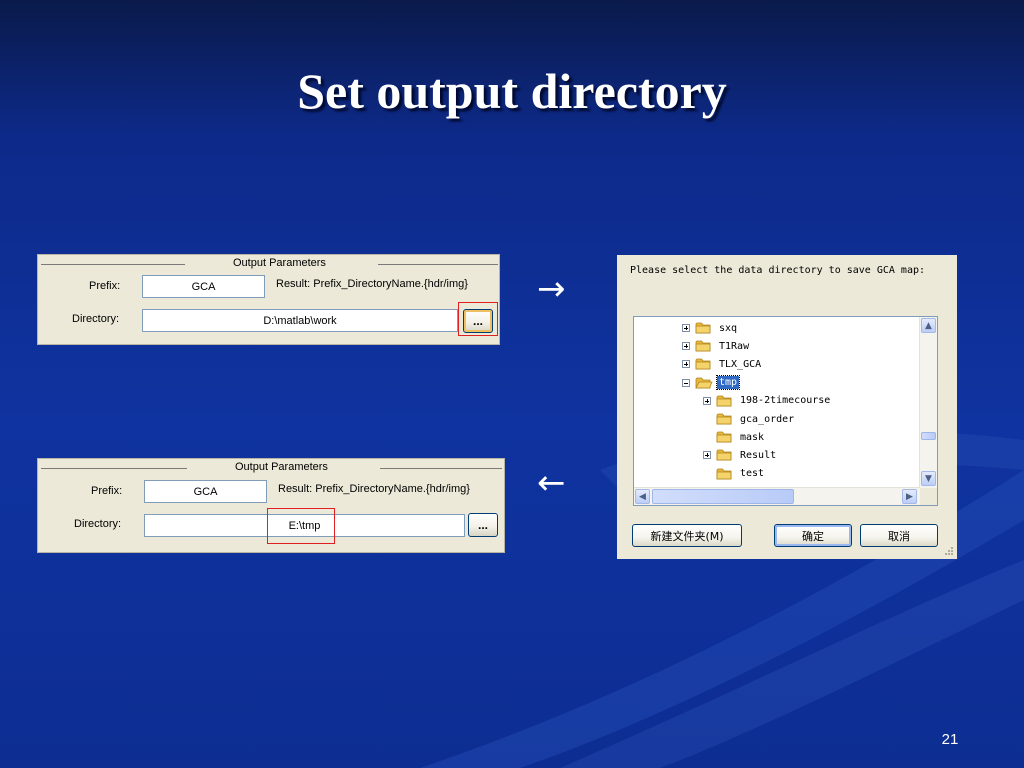 The image size is (1024, 768). I want to click on folder-tree-item: mask, so click(734, 437).